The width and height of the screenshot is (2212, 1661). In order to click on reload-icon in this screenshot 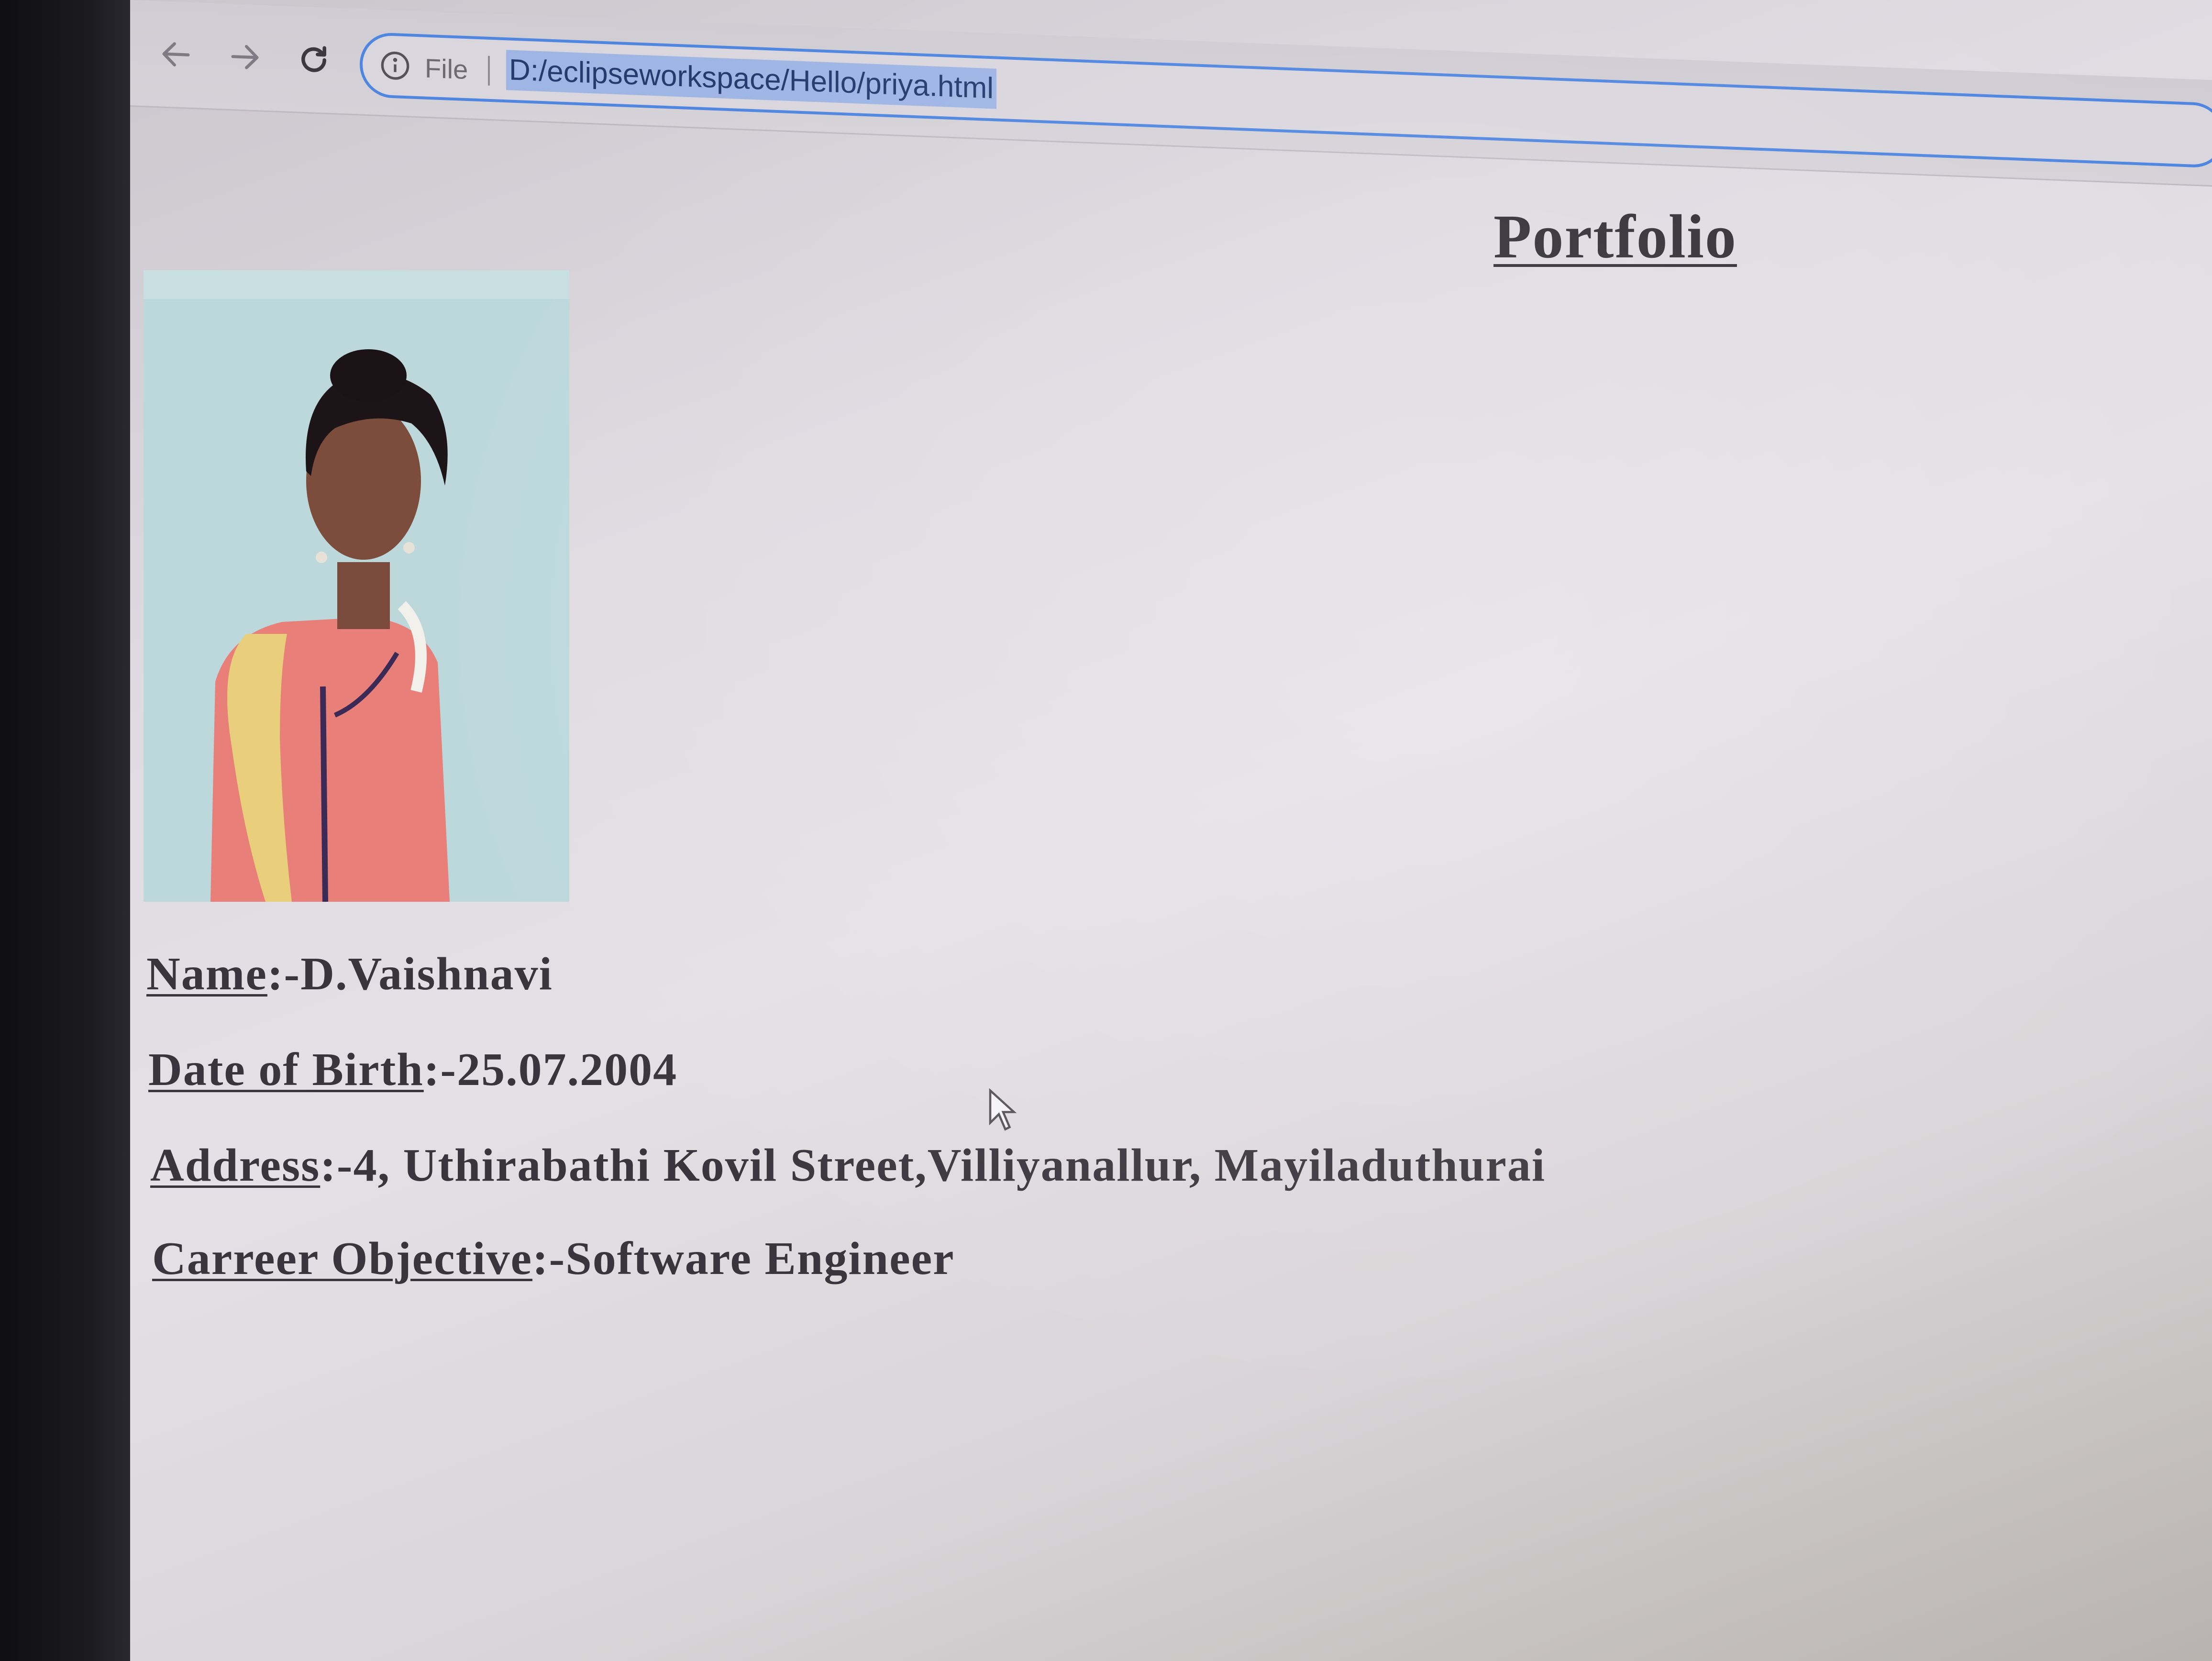, I will do `click(313, 59)`.